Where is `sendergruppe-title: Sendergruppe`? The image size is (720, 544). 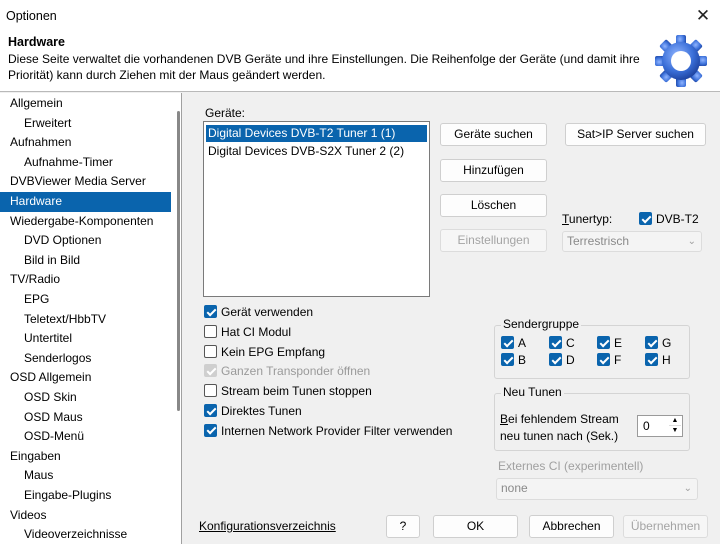 sendergruppe-title: Sendergruppe is located at coordinates (541, 324).